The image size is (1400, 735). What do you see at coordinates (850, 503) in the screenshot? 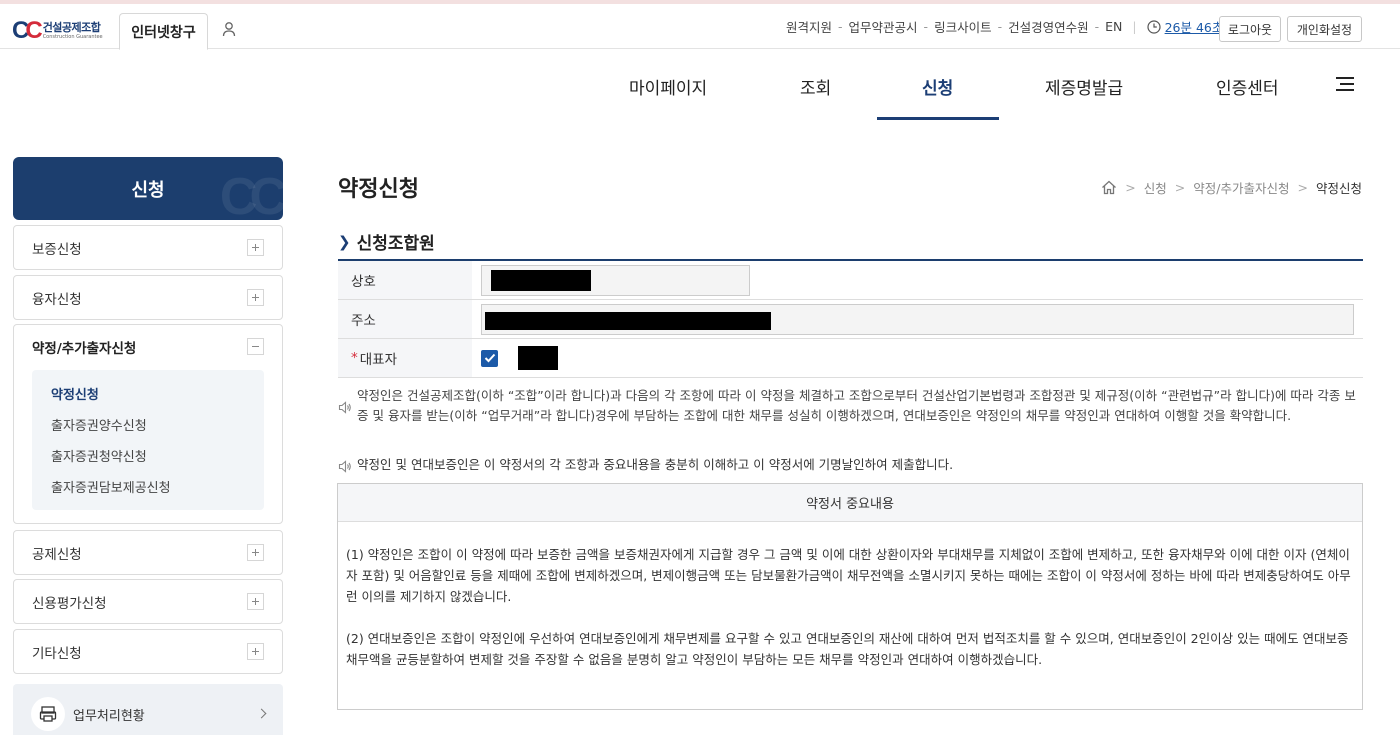
I see `terms-title: 약정서 중요내용` at bounding box center [850, 503].